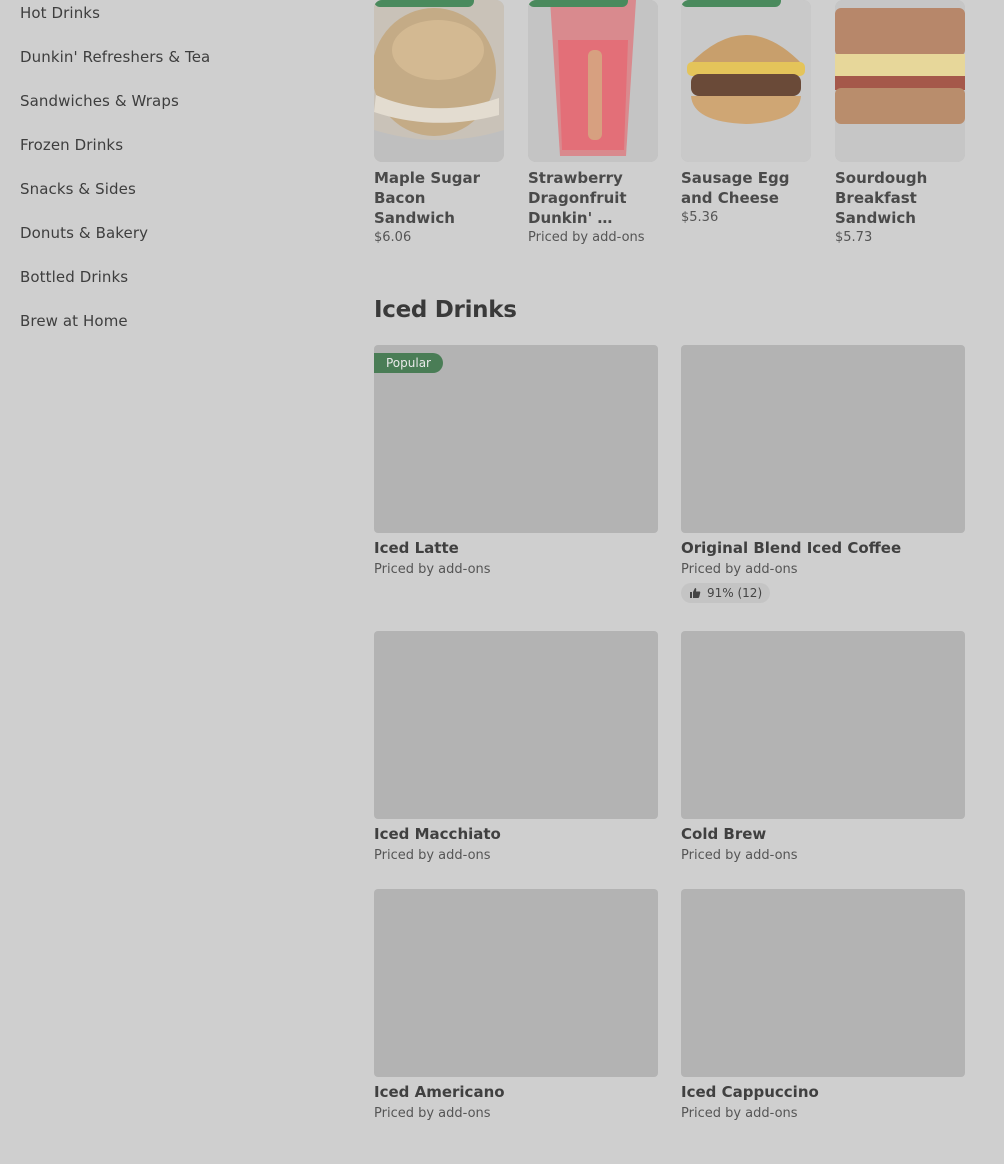 The image size is (1004, 1164). Describe the element at coordinates (854, 237) in the screenshot. I see `featured-item-price: $5.73` at that location.